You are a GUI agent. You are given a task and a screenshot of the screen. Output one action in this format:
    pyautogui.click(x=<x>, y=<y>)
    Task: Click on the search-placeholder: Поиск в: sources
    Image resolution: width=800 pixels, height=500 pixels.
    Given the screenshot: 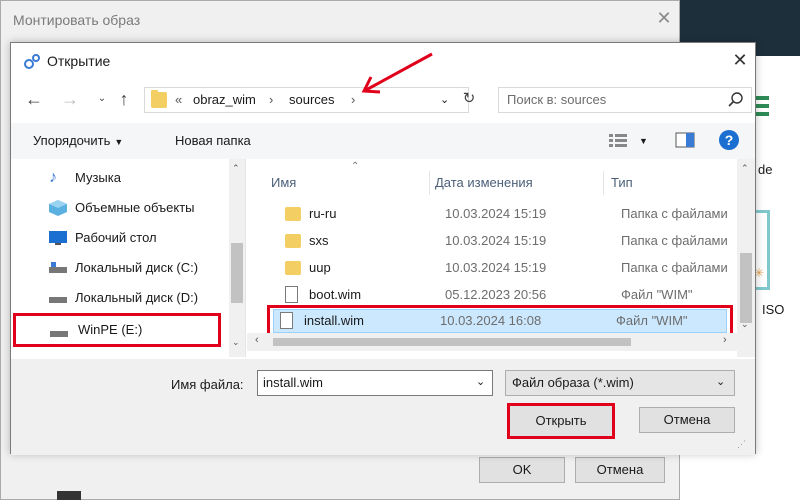 What is the action you would take?
    pyautogui.click(x=557, y=99)
    